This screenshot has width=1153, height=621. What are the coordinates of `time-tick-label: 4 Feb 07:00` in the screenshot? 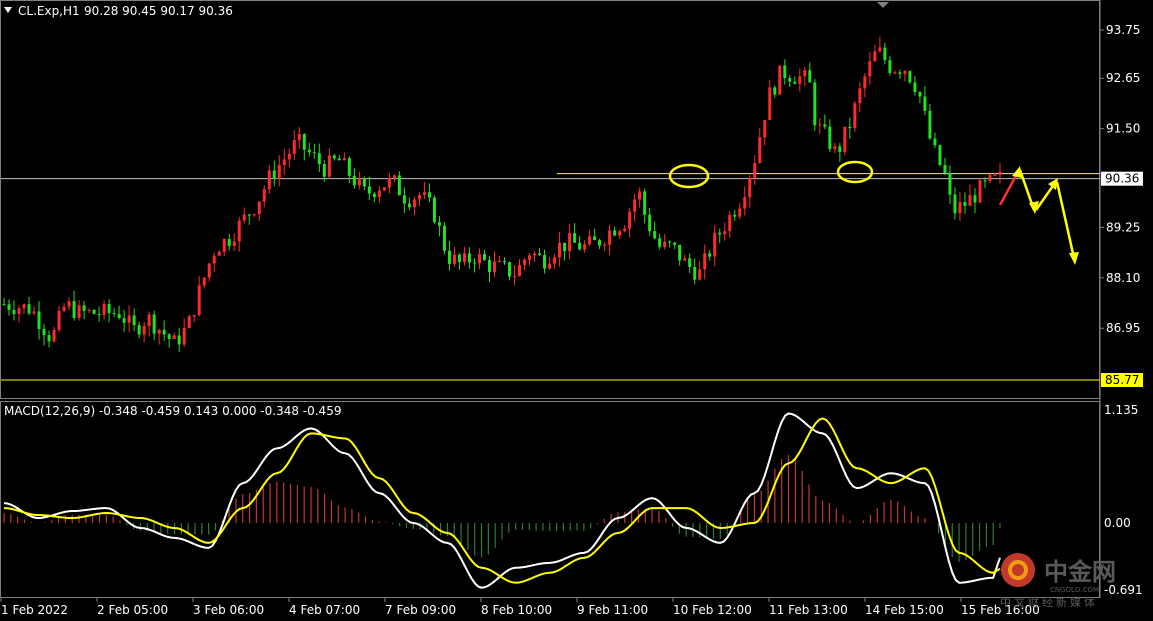 It's located at (324, 610).